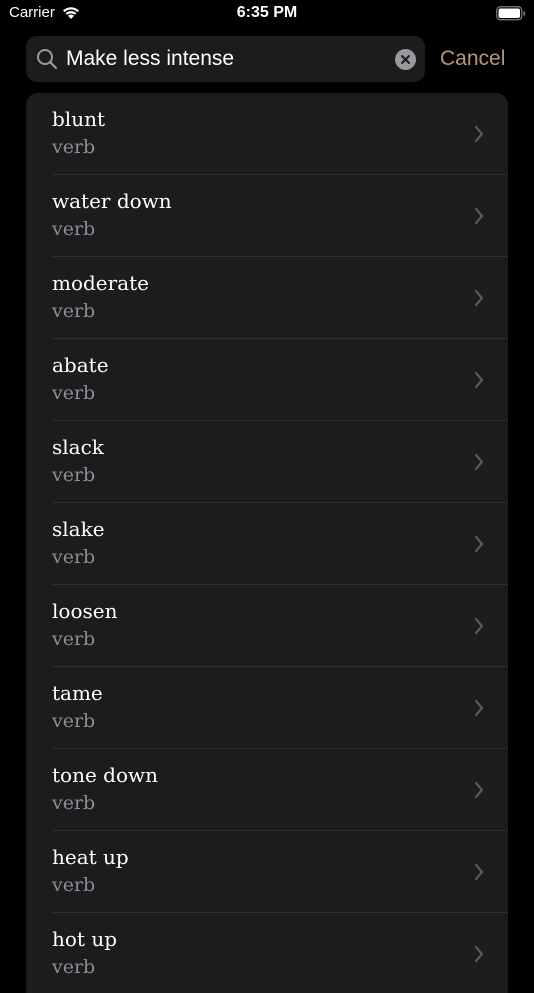  What do you see at coordinates (77, 693) in the screenshot?
I see `result-word: tame` at bounding box center [77, 693].